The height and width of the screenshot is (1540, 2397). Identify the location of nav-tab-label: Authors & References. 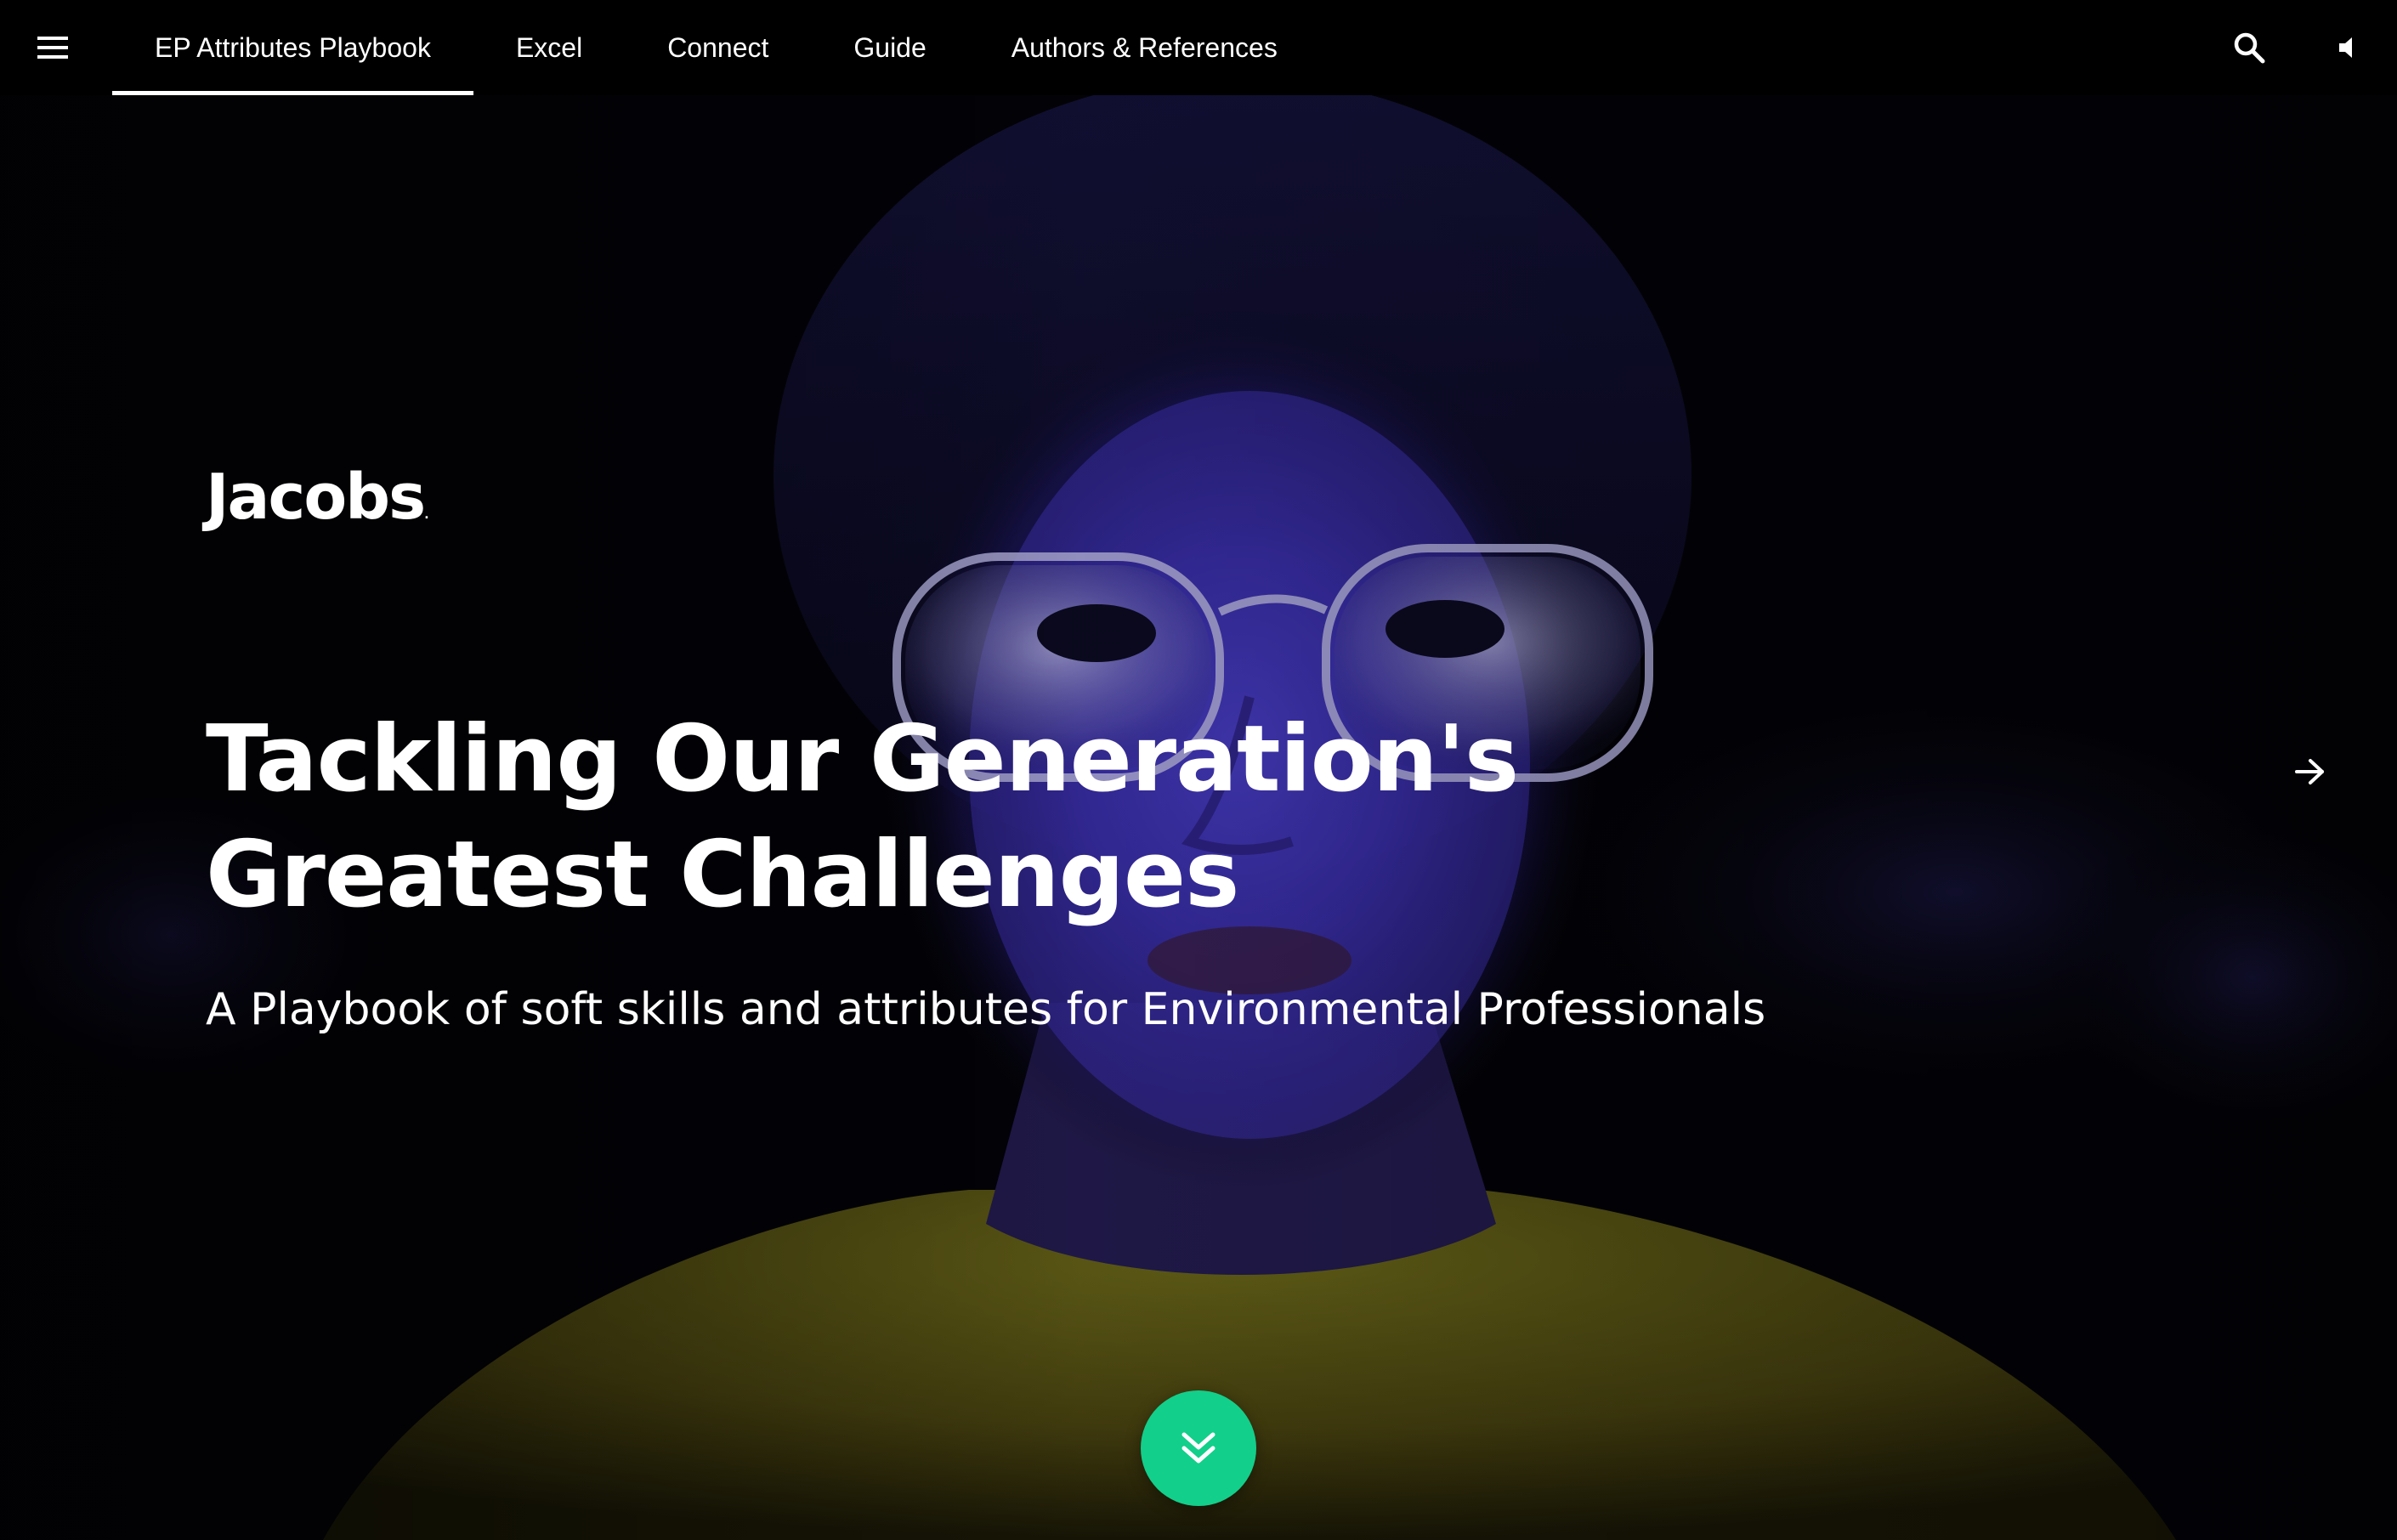
(1144, 47).